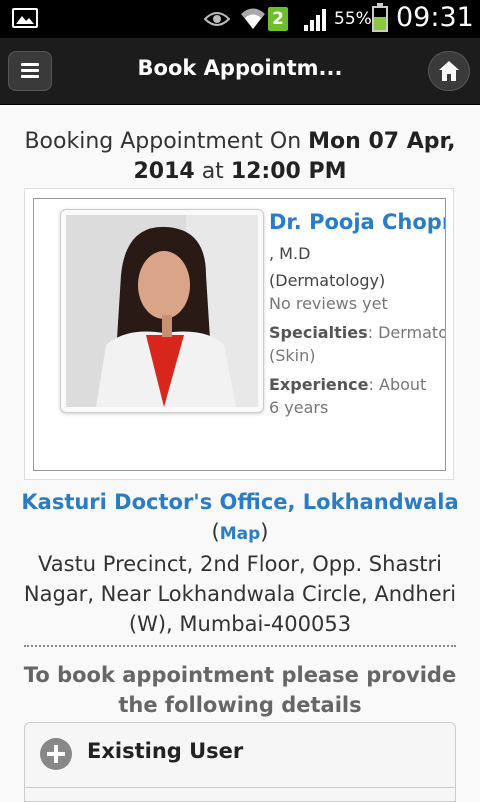 The height and width of the screenshot is (802, 480). I want to click on doctor-photo, so click(162, 311).